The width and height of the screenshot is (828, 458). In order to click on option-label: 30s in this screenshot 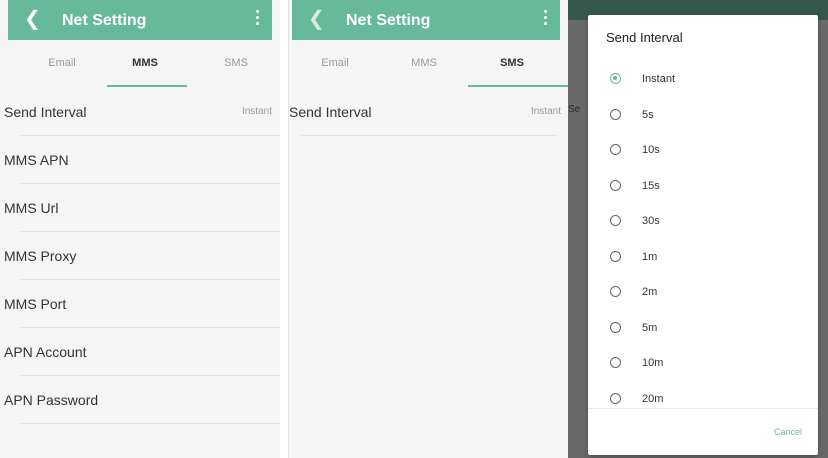, I will do `click(651, 221)`.